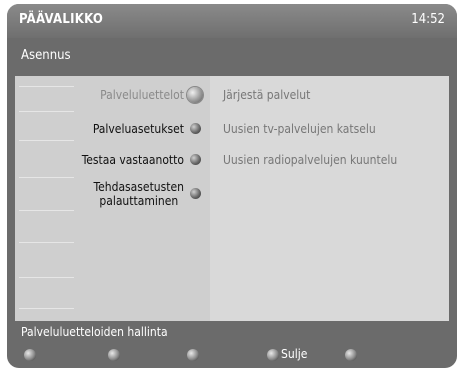 The image size is (465, 373). Describe the element at coordinates (61, 19) in the screenshot. I see `page-title: PÄÄVALIKKO` at that location.